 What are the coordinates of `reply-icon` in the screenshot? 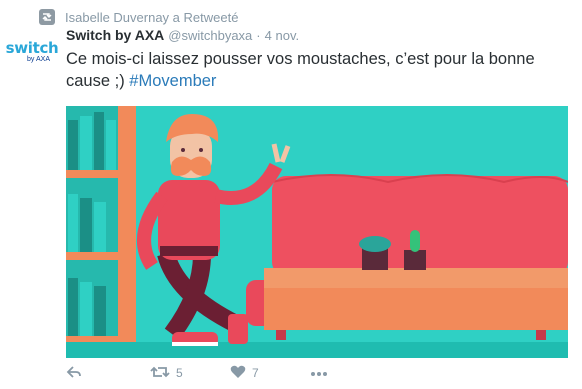 It's located at (74, 373).